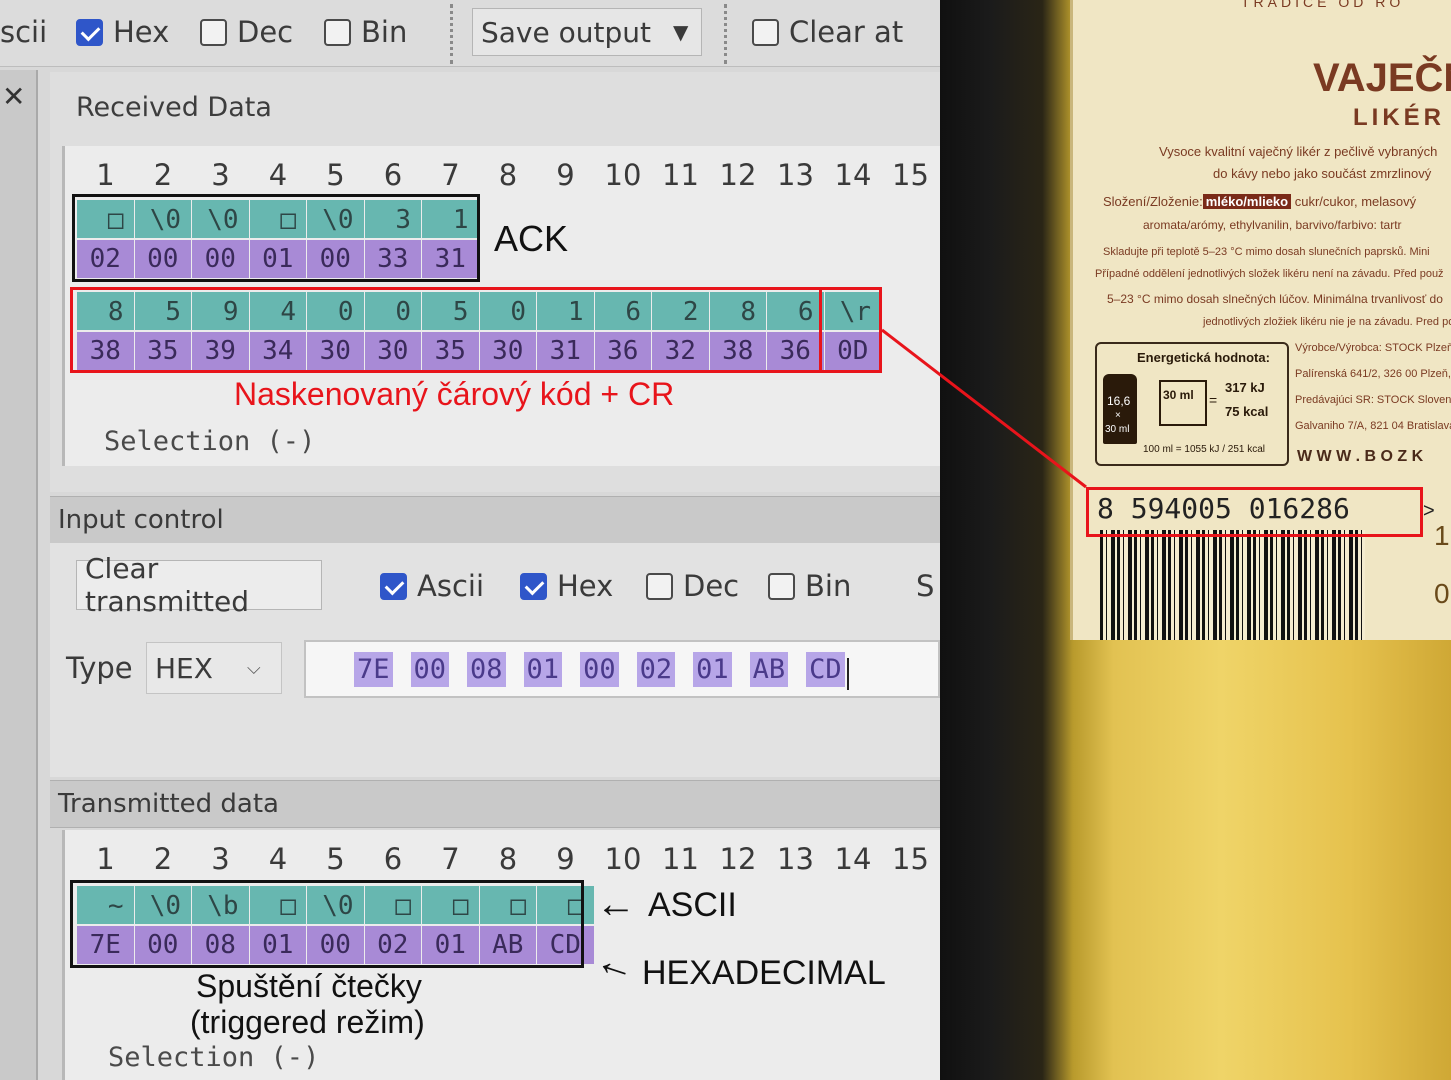 Image resolution: width=1451 pixels, height=1080 pixels. I want to click on connector-line, so click(984, 408).